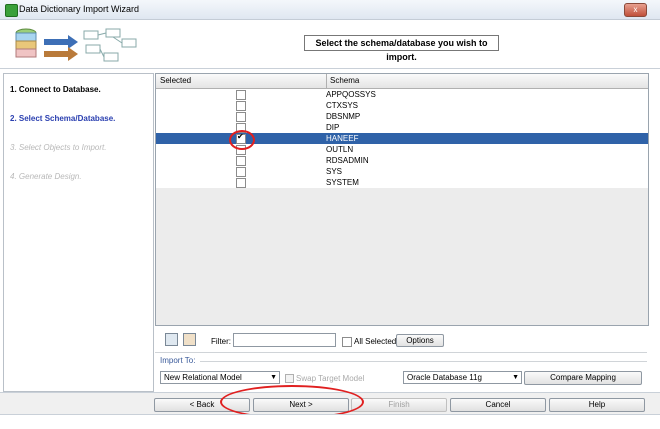 The width and height of the screenshot is (660, 429). I want to click on all-selected-checkbox, so click(347, 342).